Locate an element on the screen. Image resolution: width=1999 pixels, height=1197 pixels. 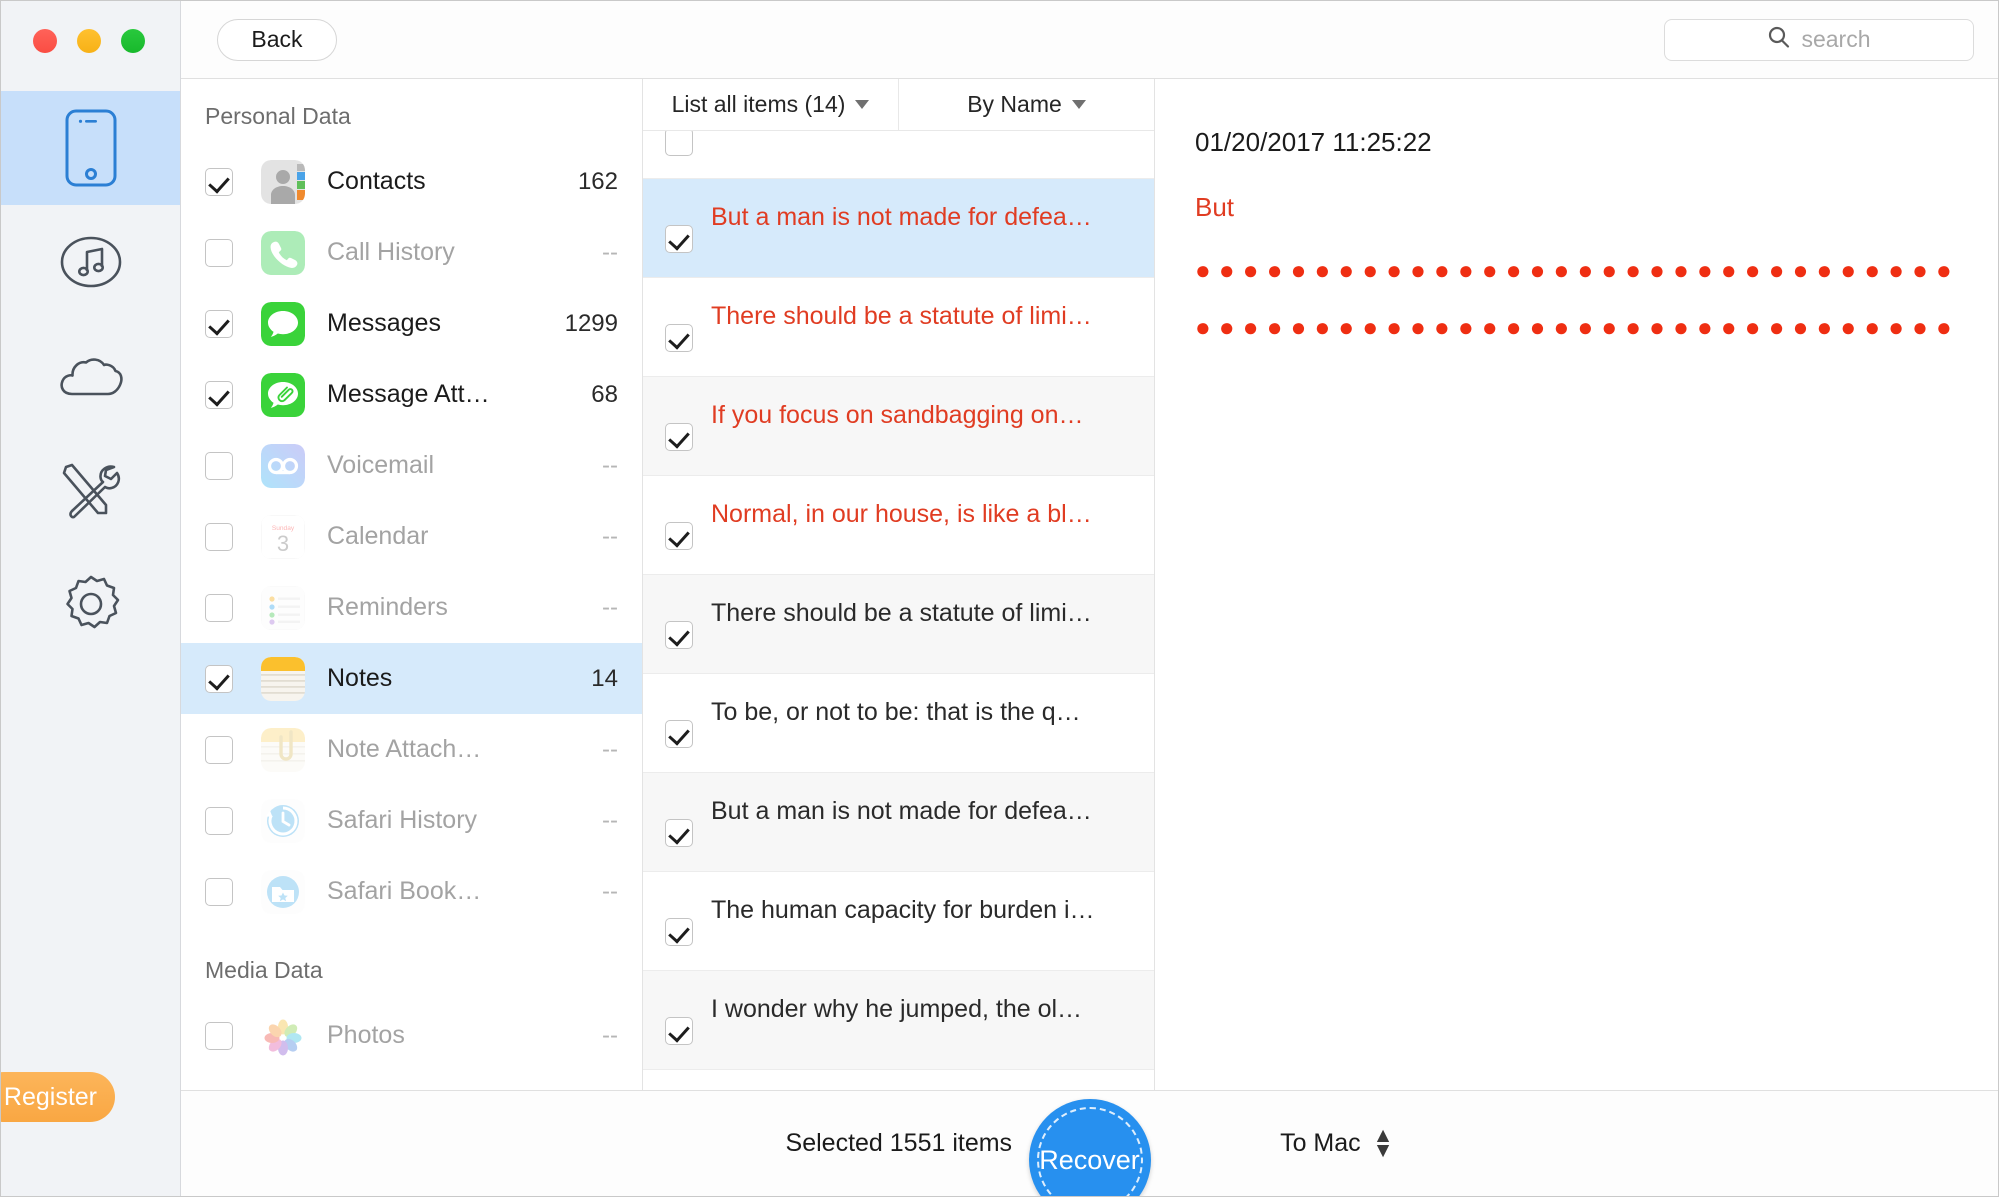
selected-count-label: Selected 1551 items is located at coordinates (899, 1143).